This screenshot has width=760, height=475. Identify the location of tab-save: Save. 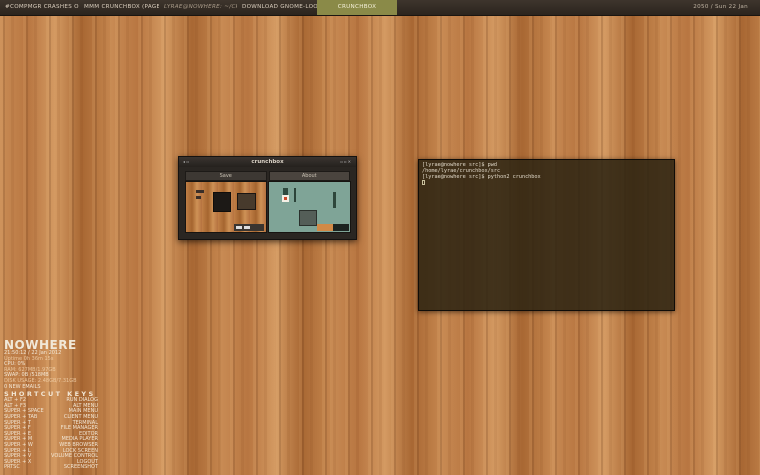
(226, 176).